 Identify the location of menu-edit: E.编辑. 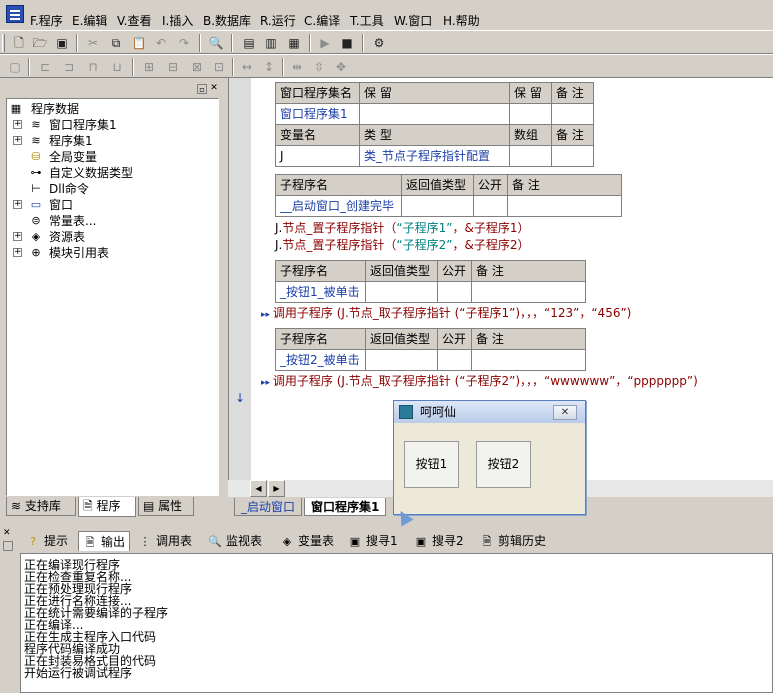
(89, 20).